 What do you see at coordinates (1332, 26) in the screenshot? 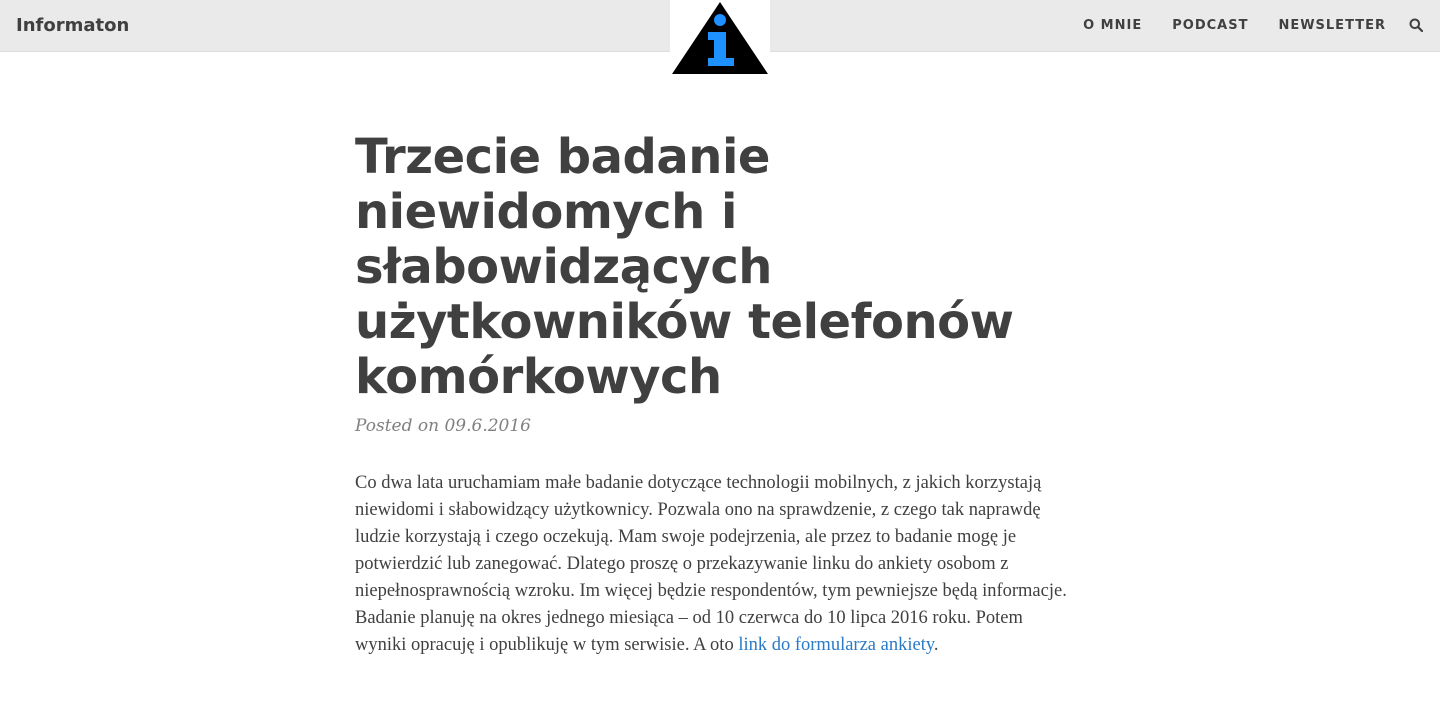
I see `nav-link-newsletter: NEWSLETTER` at bounding box center [1332, 26].